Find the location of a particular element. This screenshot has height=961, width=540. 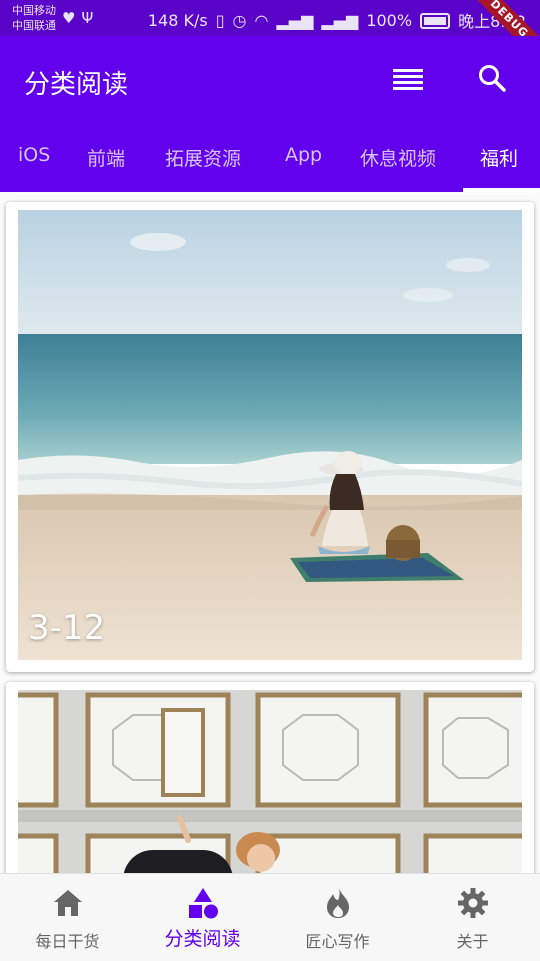

nav-category: 分类阅读 is located at coordinates (202, 917).